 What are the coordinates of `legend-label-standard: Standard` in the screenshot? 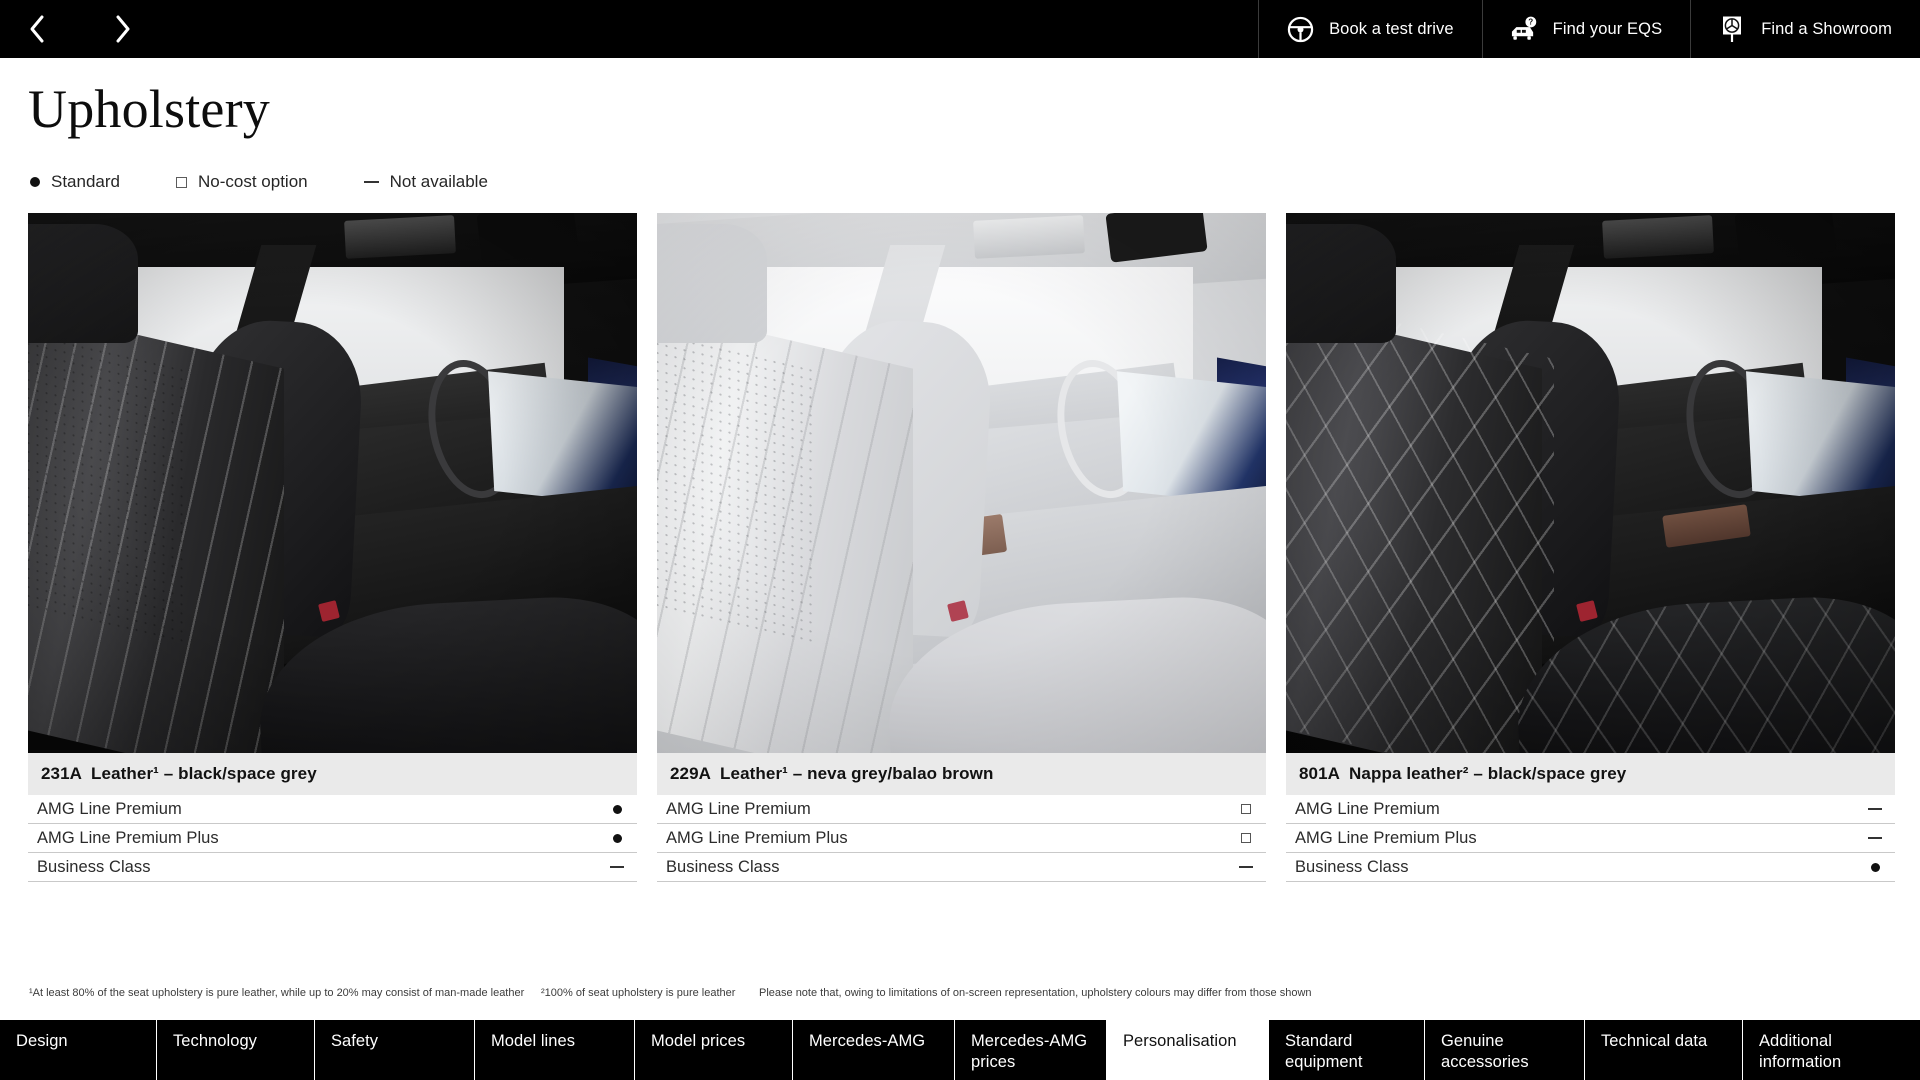 It's located at (85, 181).